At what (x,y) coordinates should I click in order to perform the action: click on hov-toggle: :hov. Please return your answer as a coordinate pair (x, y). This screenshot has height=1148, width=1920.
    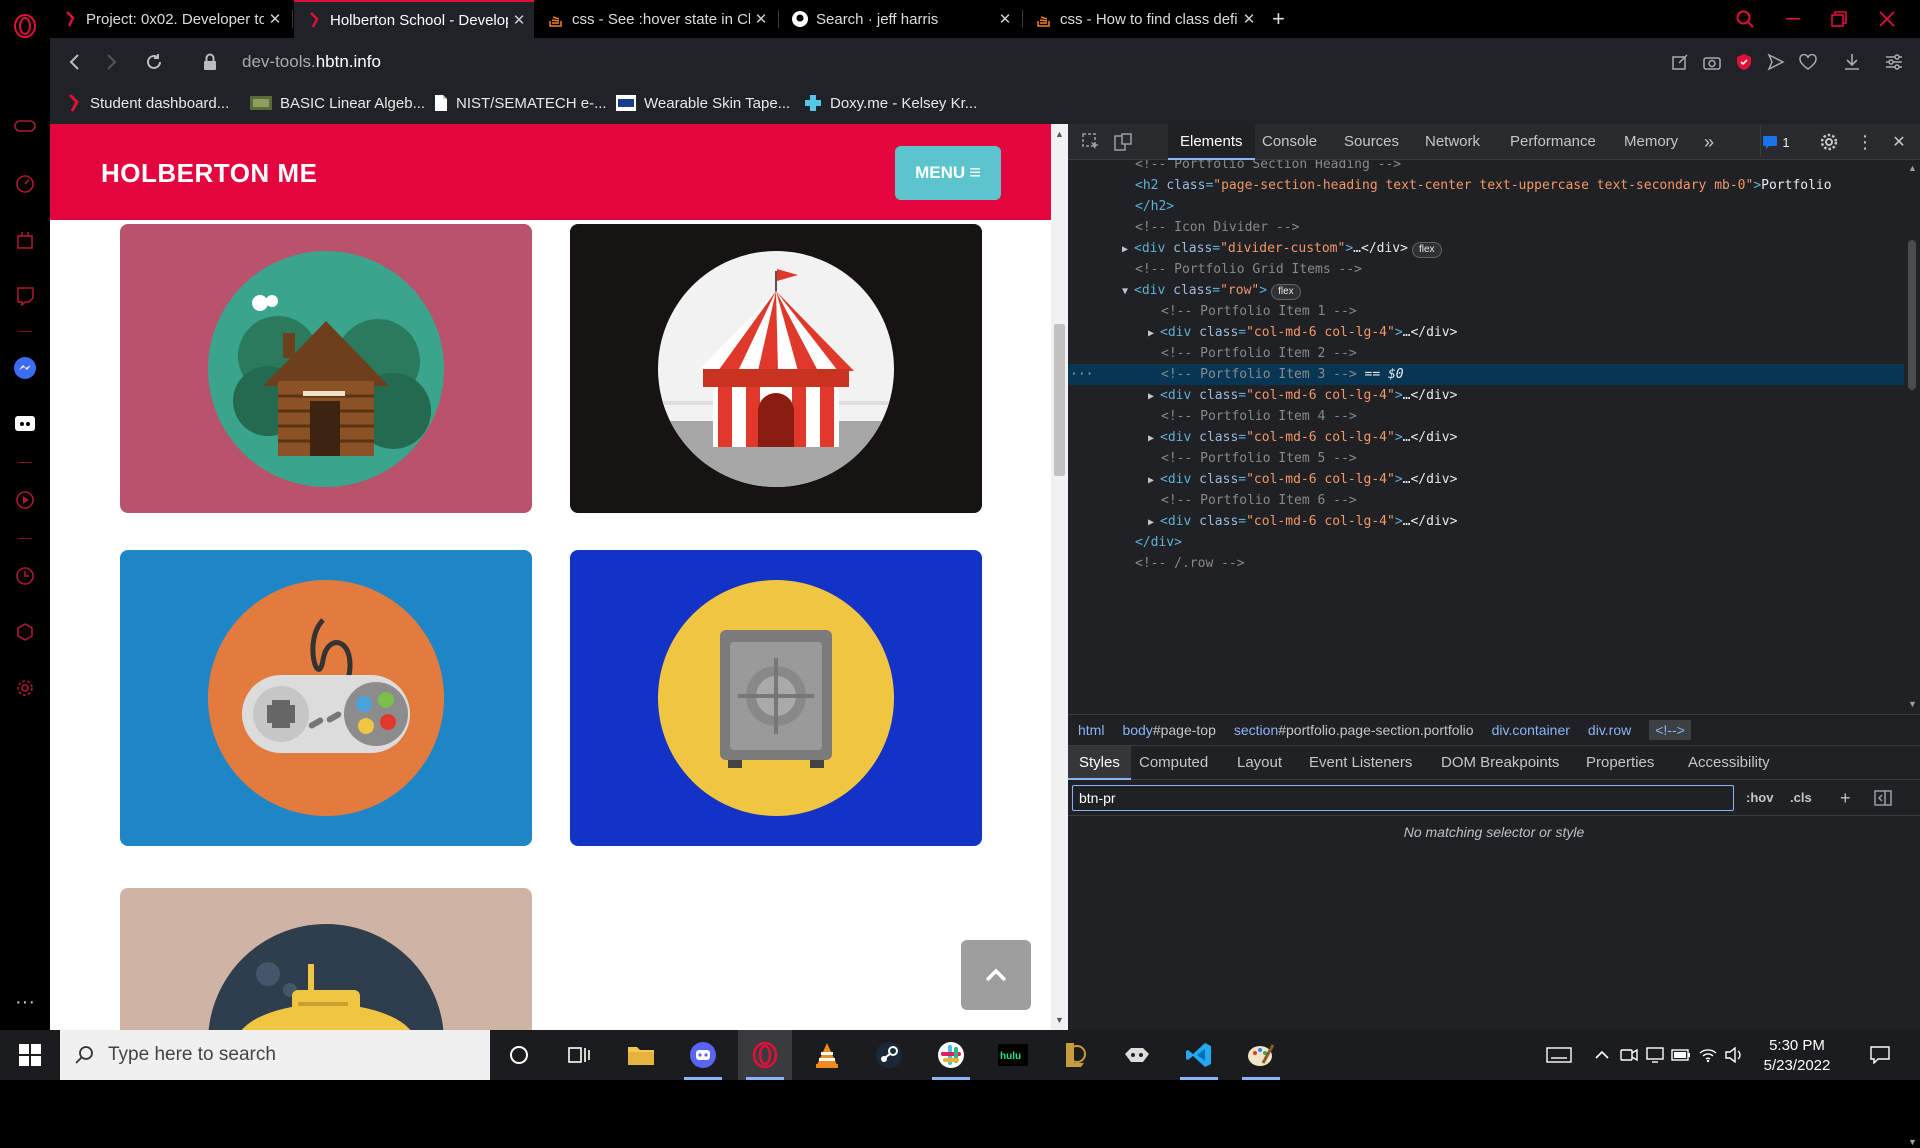
    Looking at the image, I should click on (1759, 798).